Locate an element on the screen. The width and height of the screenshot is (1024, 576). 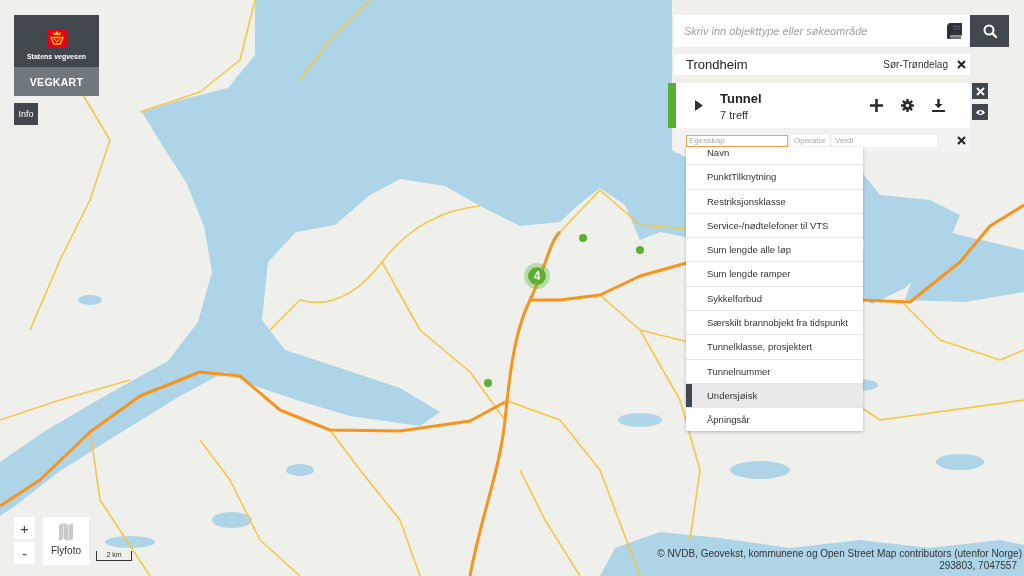
search-field: Skriv inn objekttype eller søkeområde is located at coordinates (821, 31).